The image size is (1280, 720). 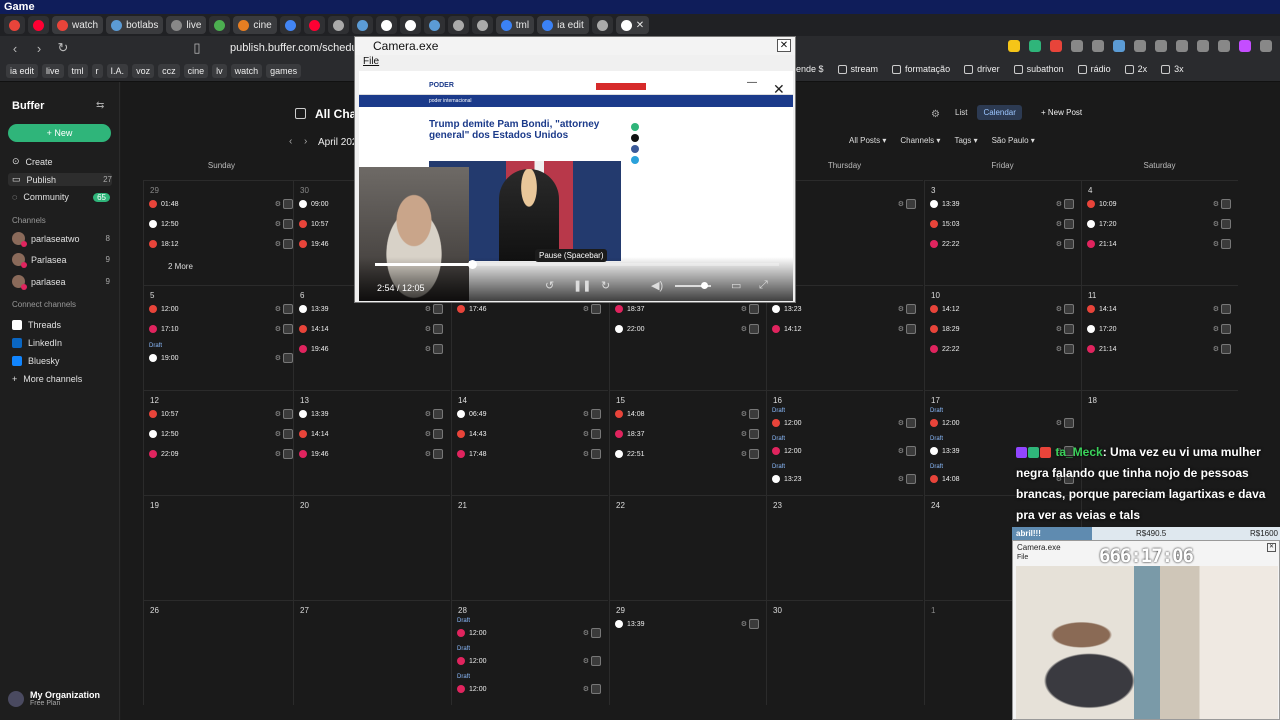 I want to click on browser-tab: tml, so click(x=515, y=25).